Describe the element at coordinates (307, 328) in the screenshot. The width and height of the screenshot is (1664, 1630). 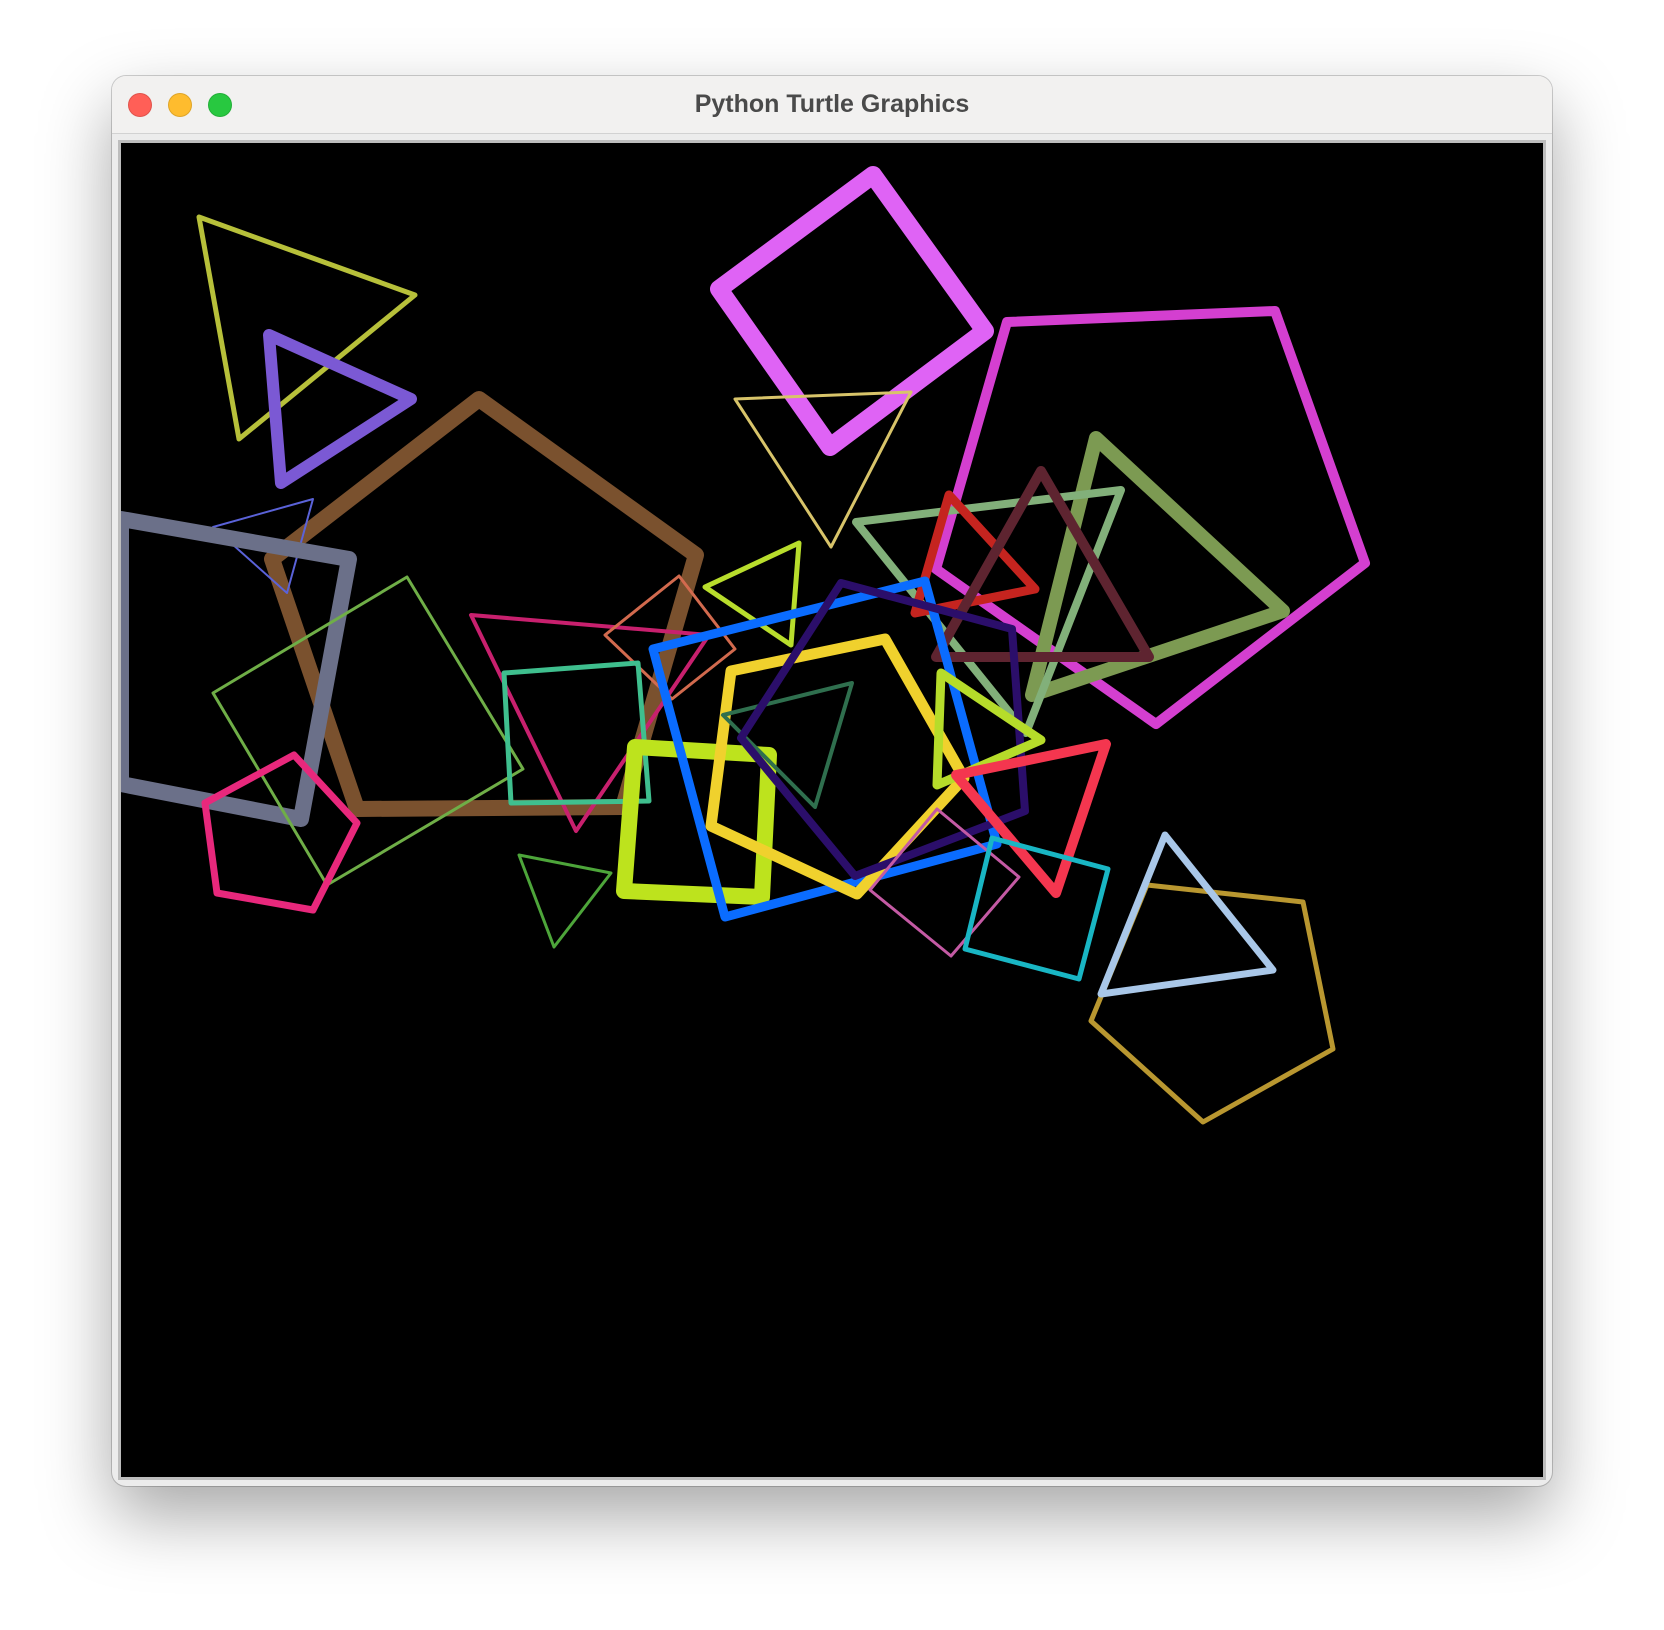
I see `triangle-olive-shape` at that location.